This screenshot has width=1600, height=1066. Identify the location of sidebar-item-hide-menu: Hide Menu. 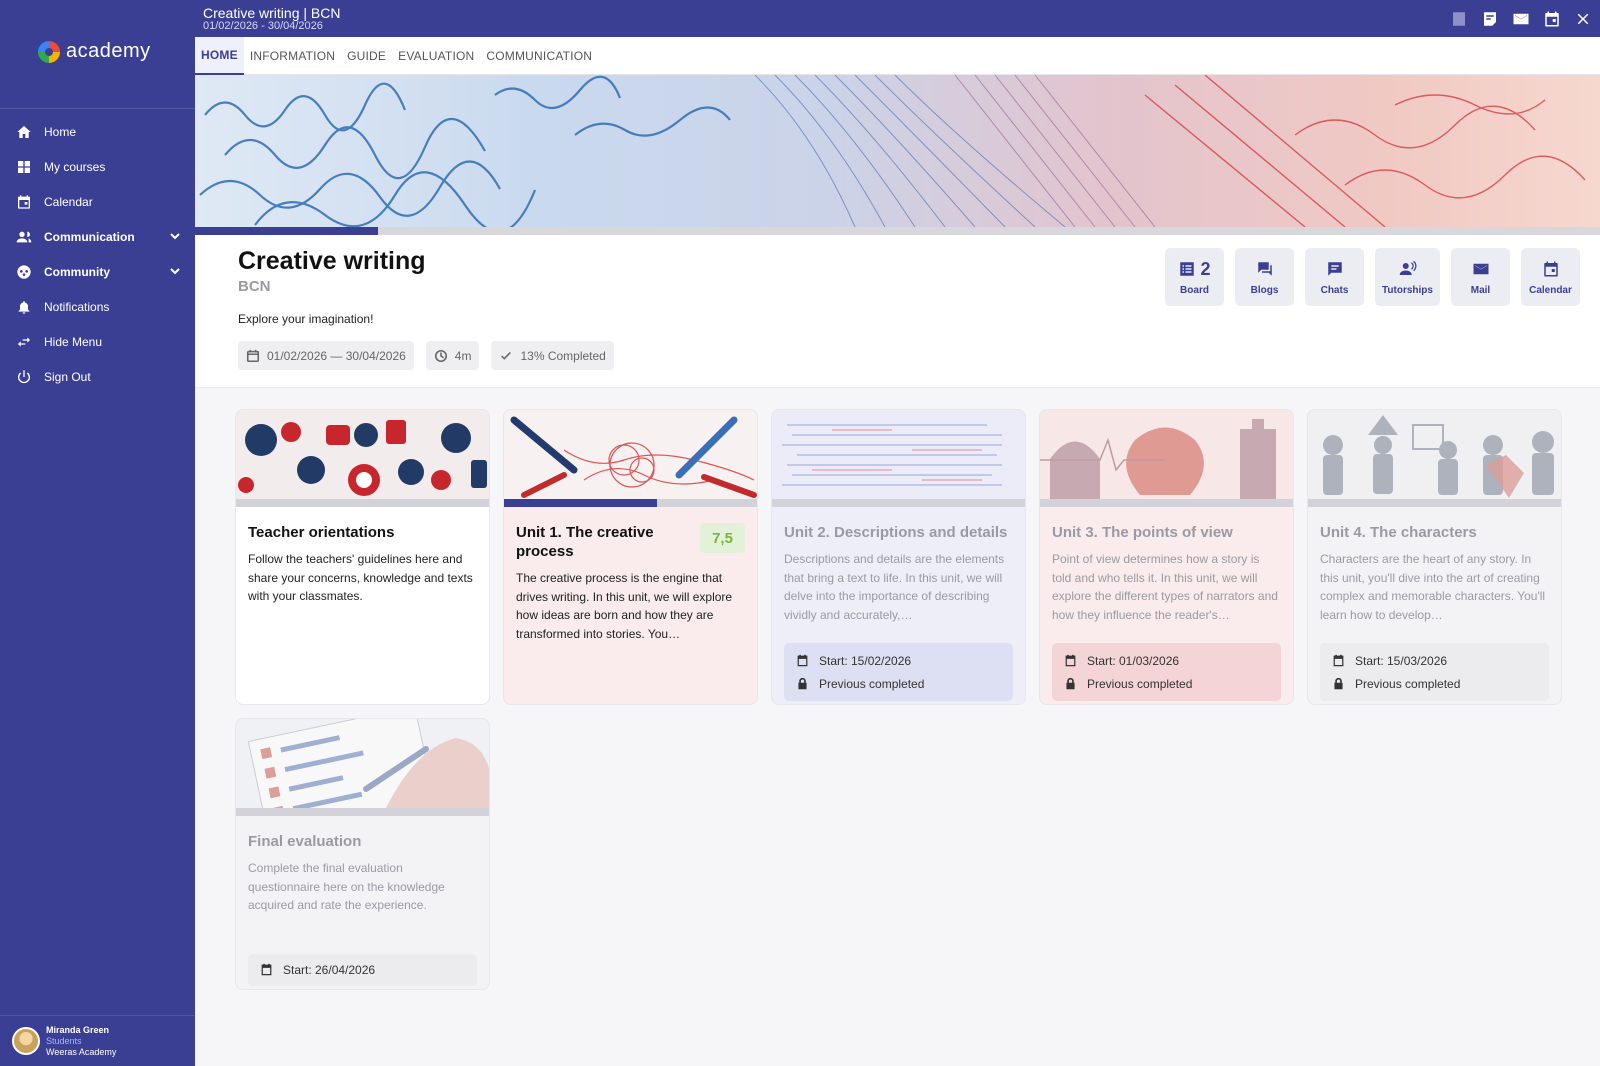
(97, 341).